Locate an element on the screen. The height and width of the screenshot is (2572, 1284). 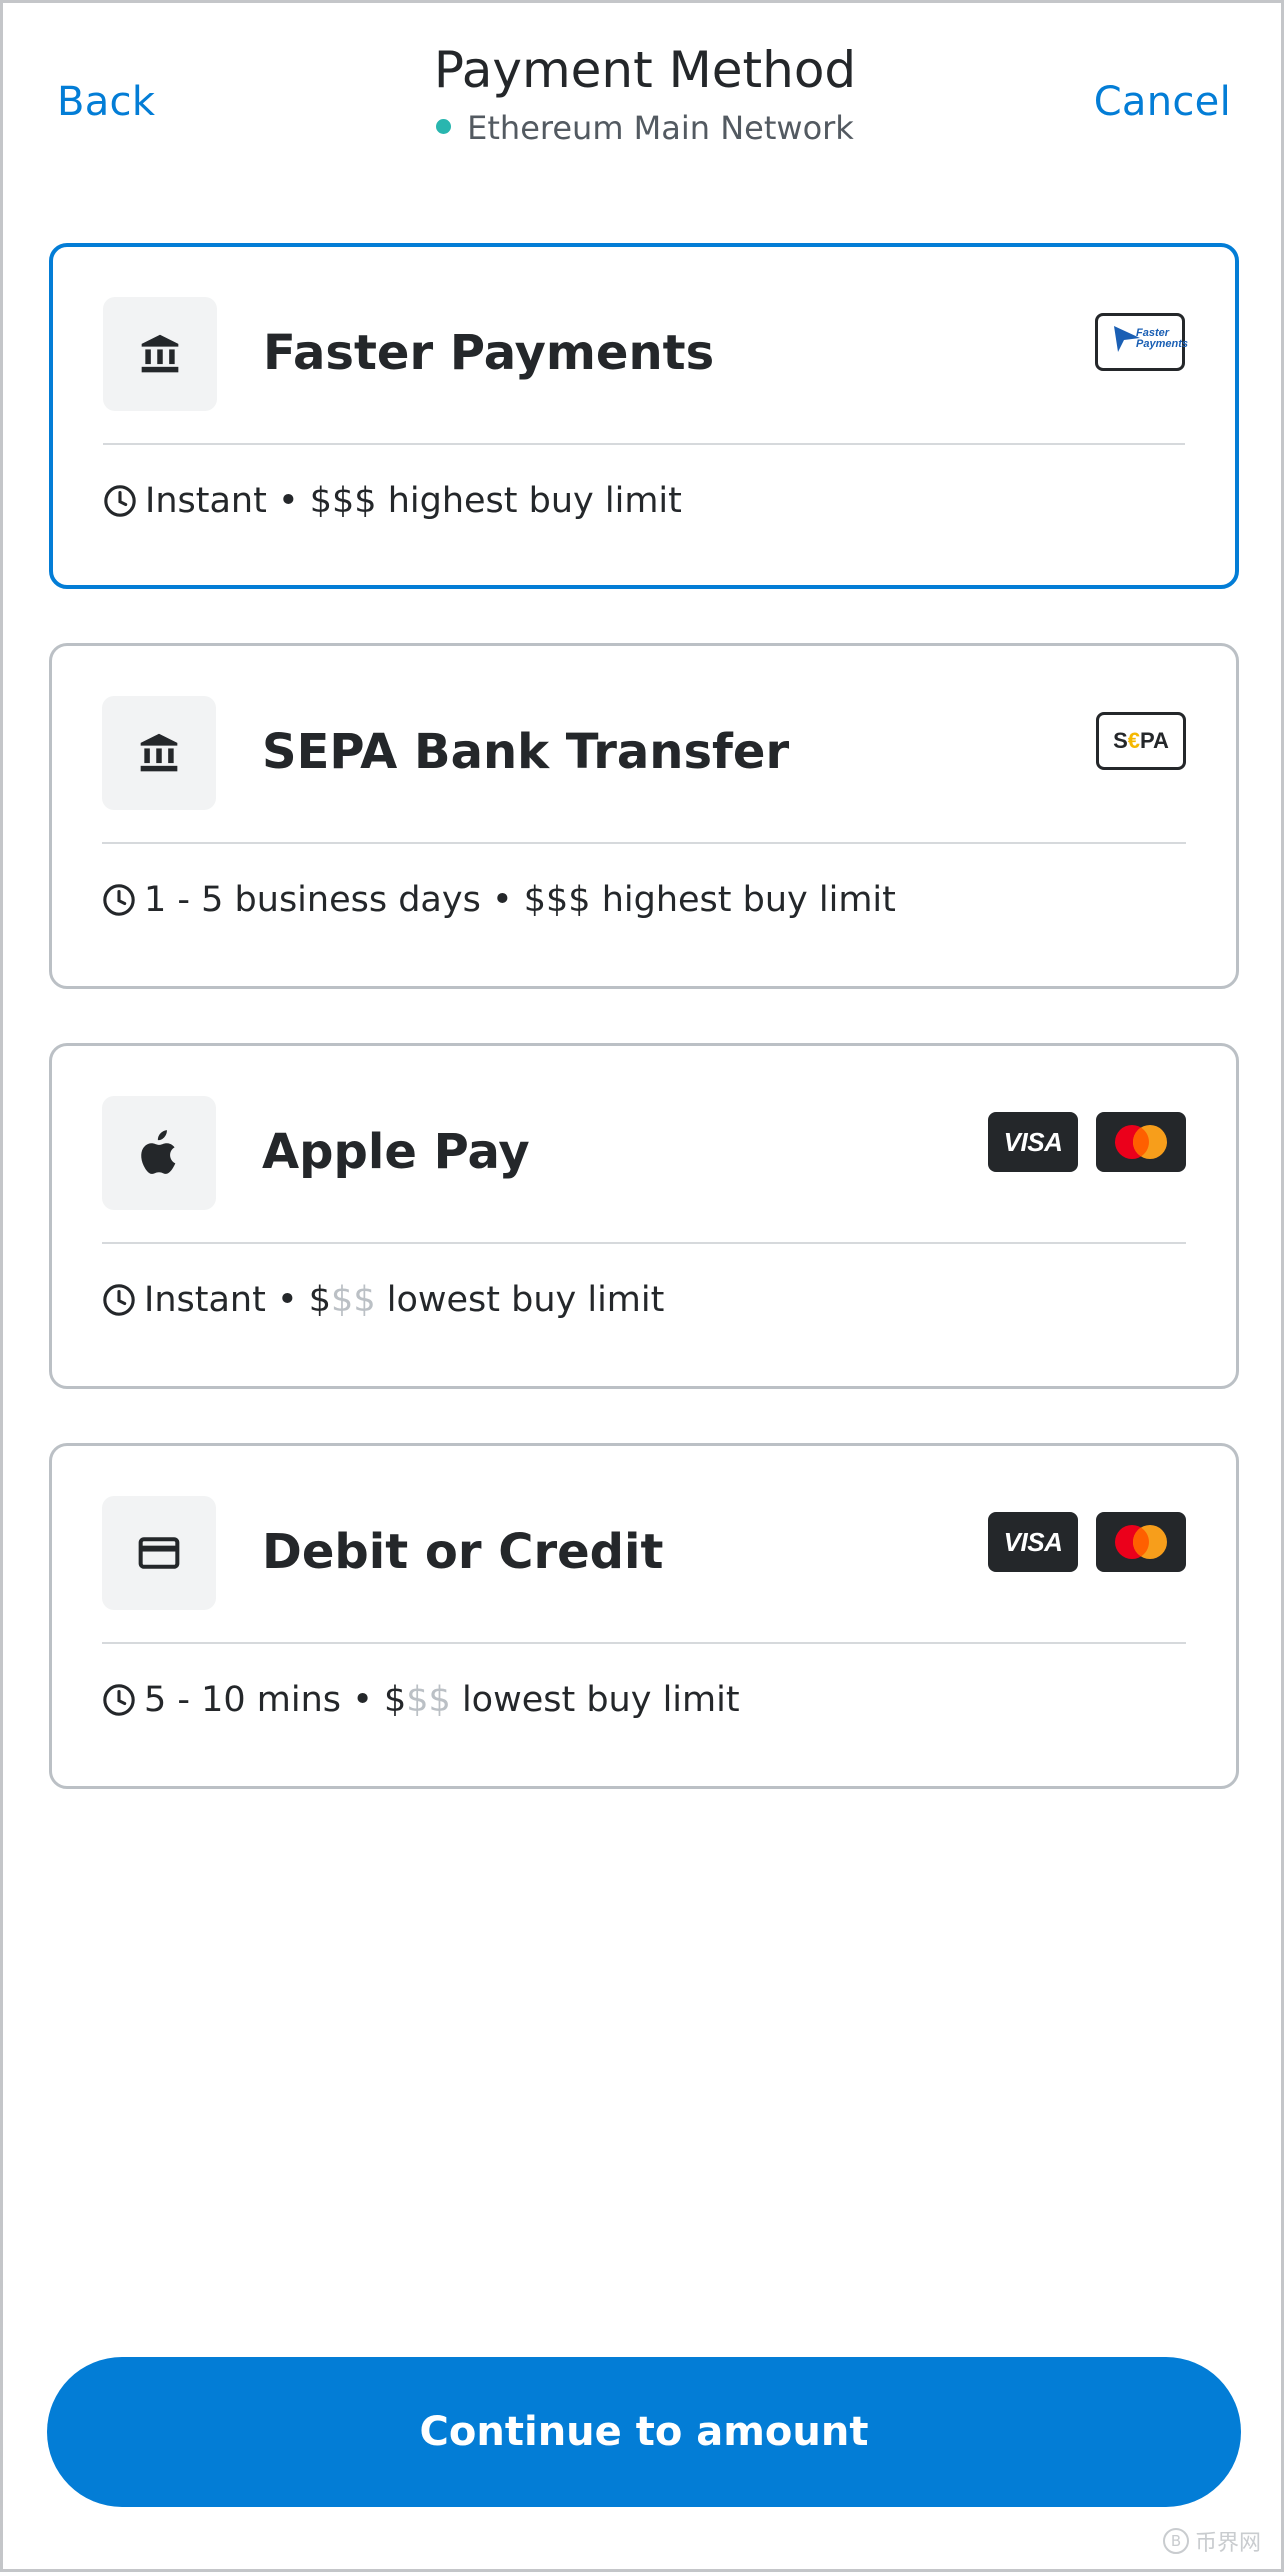
network-indicator: Ethereum Main Network is located at coordinates (643, 128).